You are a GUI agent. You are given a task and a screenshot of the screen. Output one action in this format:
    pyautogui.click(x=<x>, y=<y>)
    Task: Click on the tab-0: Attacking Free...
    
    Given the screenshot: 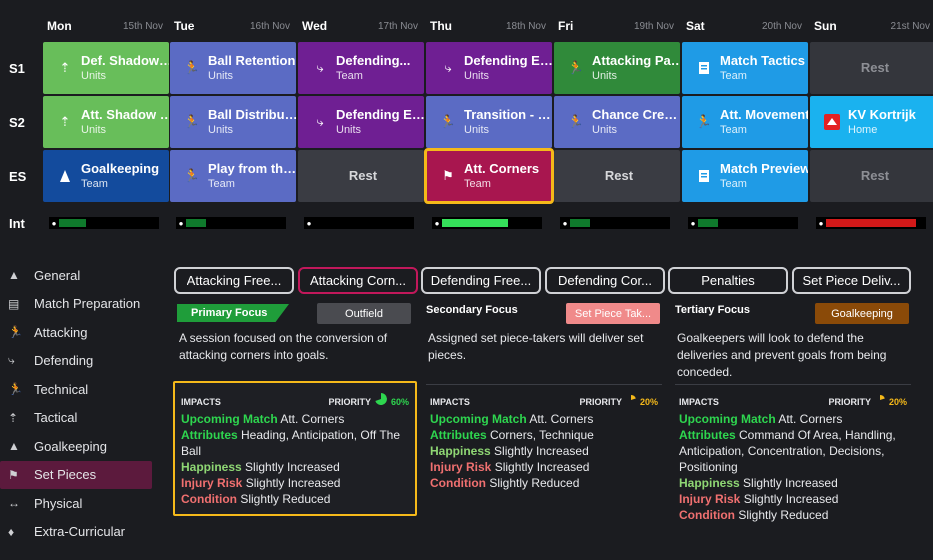 What is the action you would take?
    pyautogui.click(x=234, y=280)
    